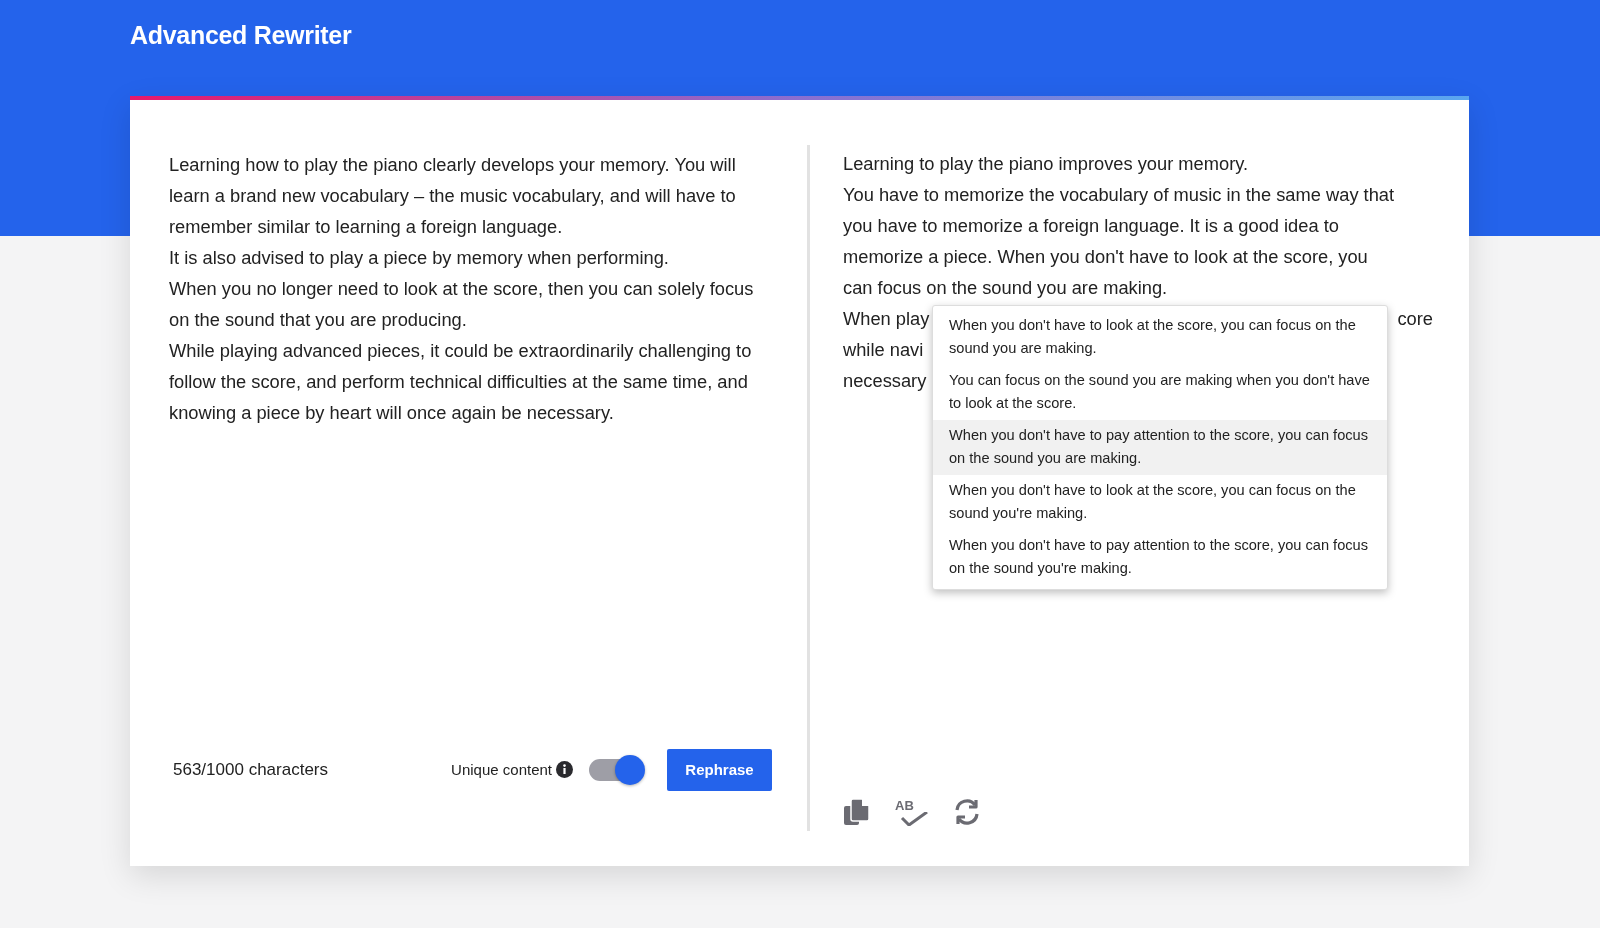 This screenshot has height=928, width=1600. Describe the element at coordinates (857, 812) in the screenshot. I see `copy-icon` at that location.